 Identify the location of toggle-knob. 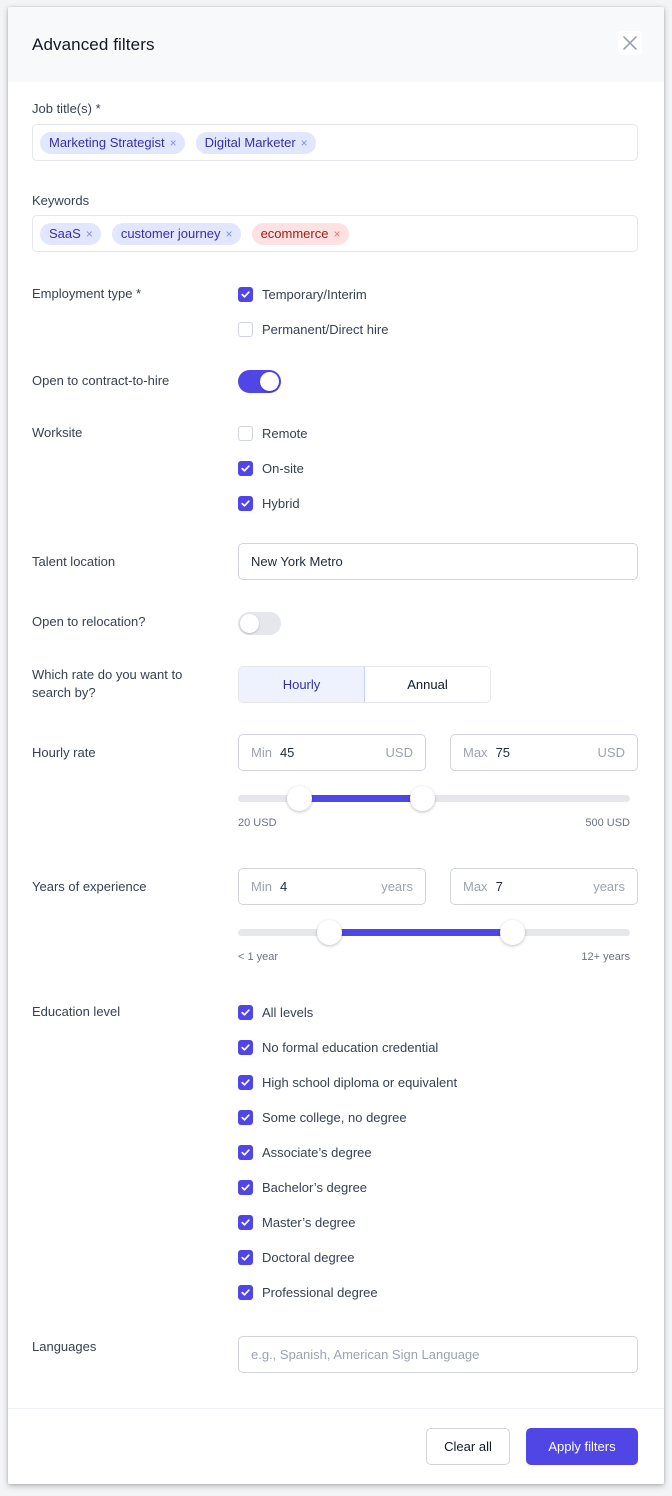
(269, 381).